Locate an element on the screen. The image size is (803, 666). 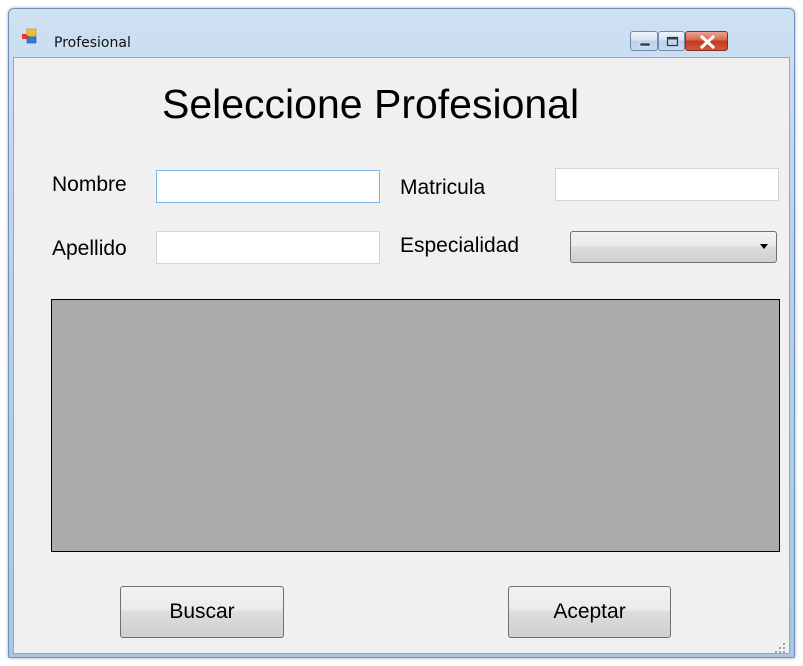
especialidad-label: Especialidad is located at coordinates (460, 245).